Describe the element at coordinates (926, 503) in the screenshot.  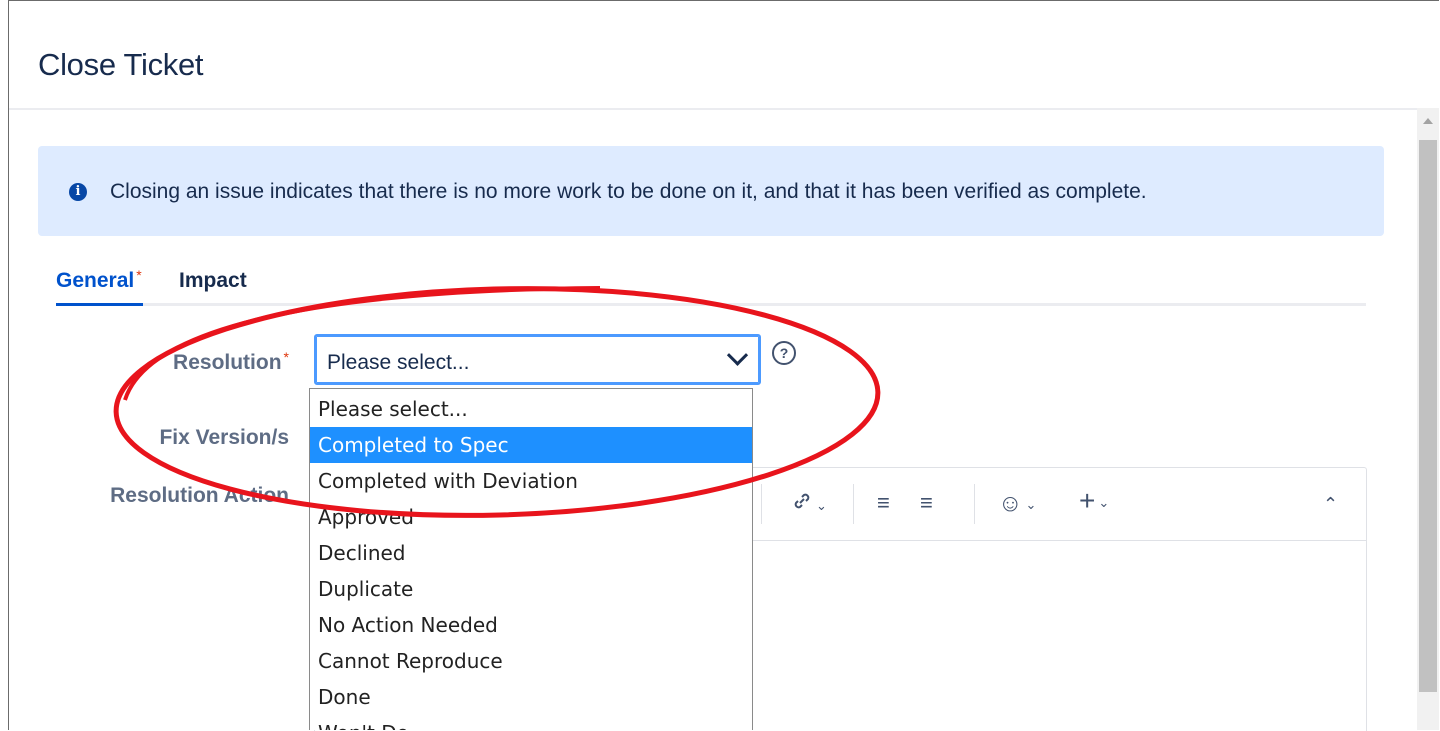
I see `numbered-list-icon: ≡` at that location.